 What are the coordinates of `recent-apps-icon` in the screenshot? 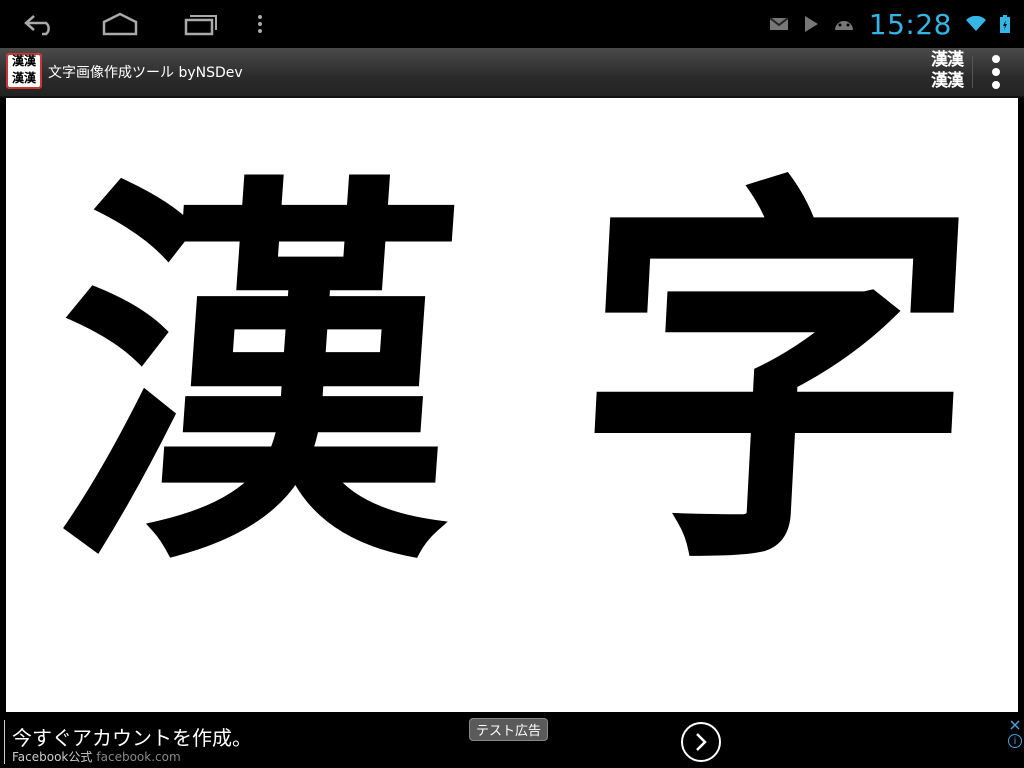 It's located at (200, 25).